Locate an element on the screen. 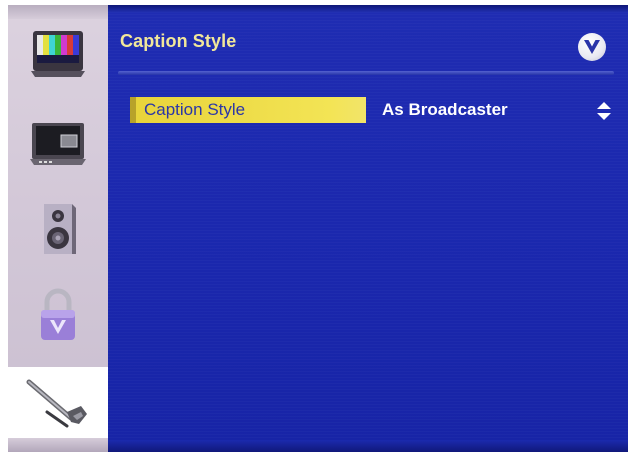 Image resolution: width=632 pixels, height=457 pixels. vizio-v-logo-icon is located at coordinates (592, 47).